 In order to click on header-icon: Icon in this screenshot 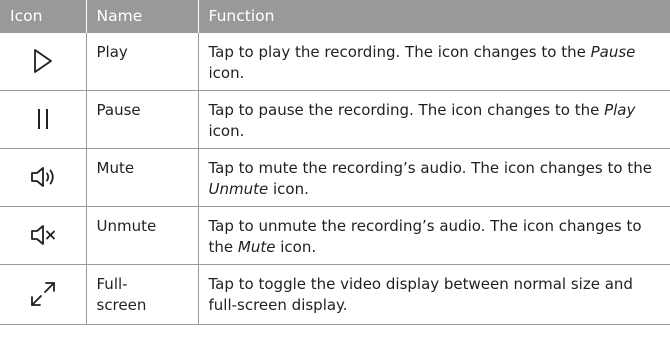, I will do `click(43, 16)`.